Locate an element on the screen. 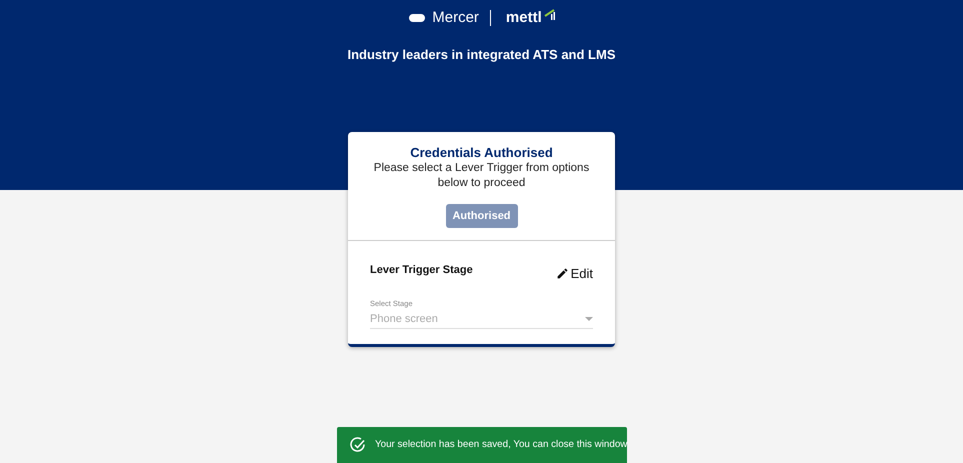  card-message: Please select a Lever Trigger from options below to proceed is located at coordinates (481, 176).